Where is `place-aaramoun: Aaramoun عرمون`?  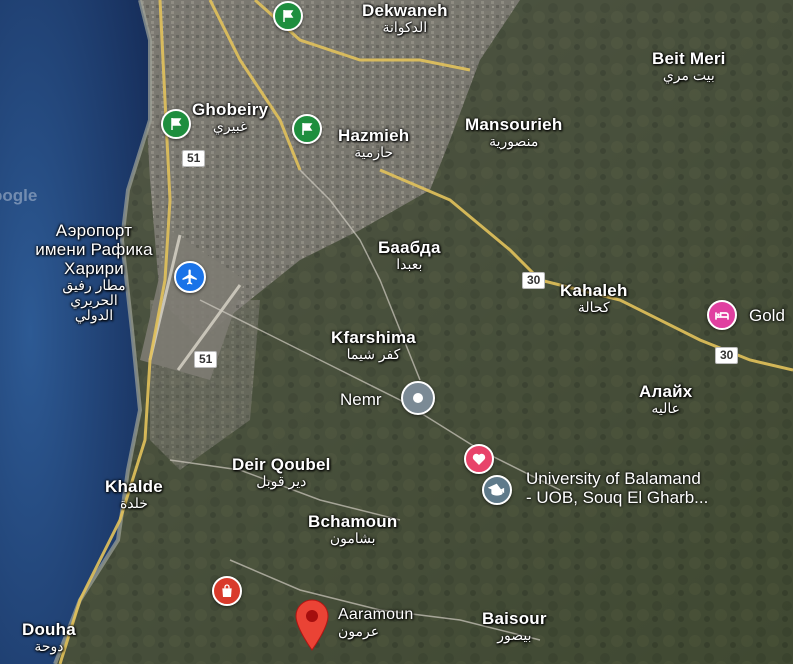 place-aaramoun: Aaramoun عرمون is located at coordinates (376, 622).